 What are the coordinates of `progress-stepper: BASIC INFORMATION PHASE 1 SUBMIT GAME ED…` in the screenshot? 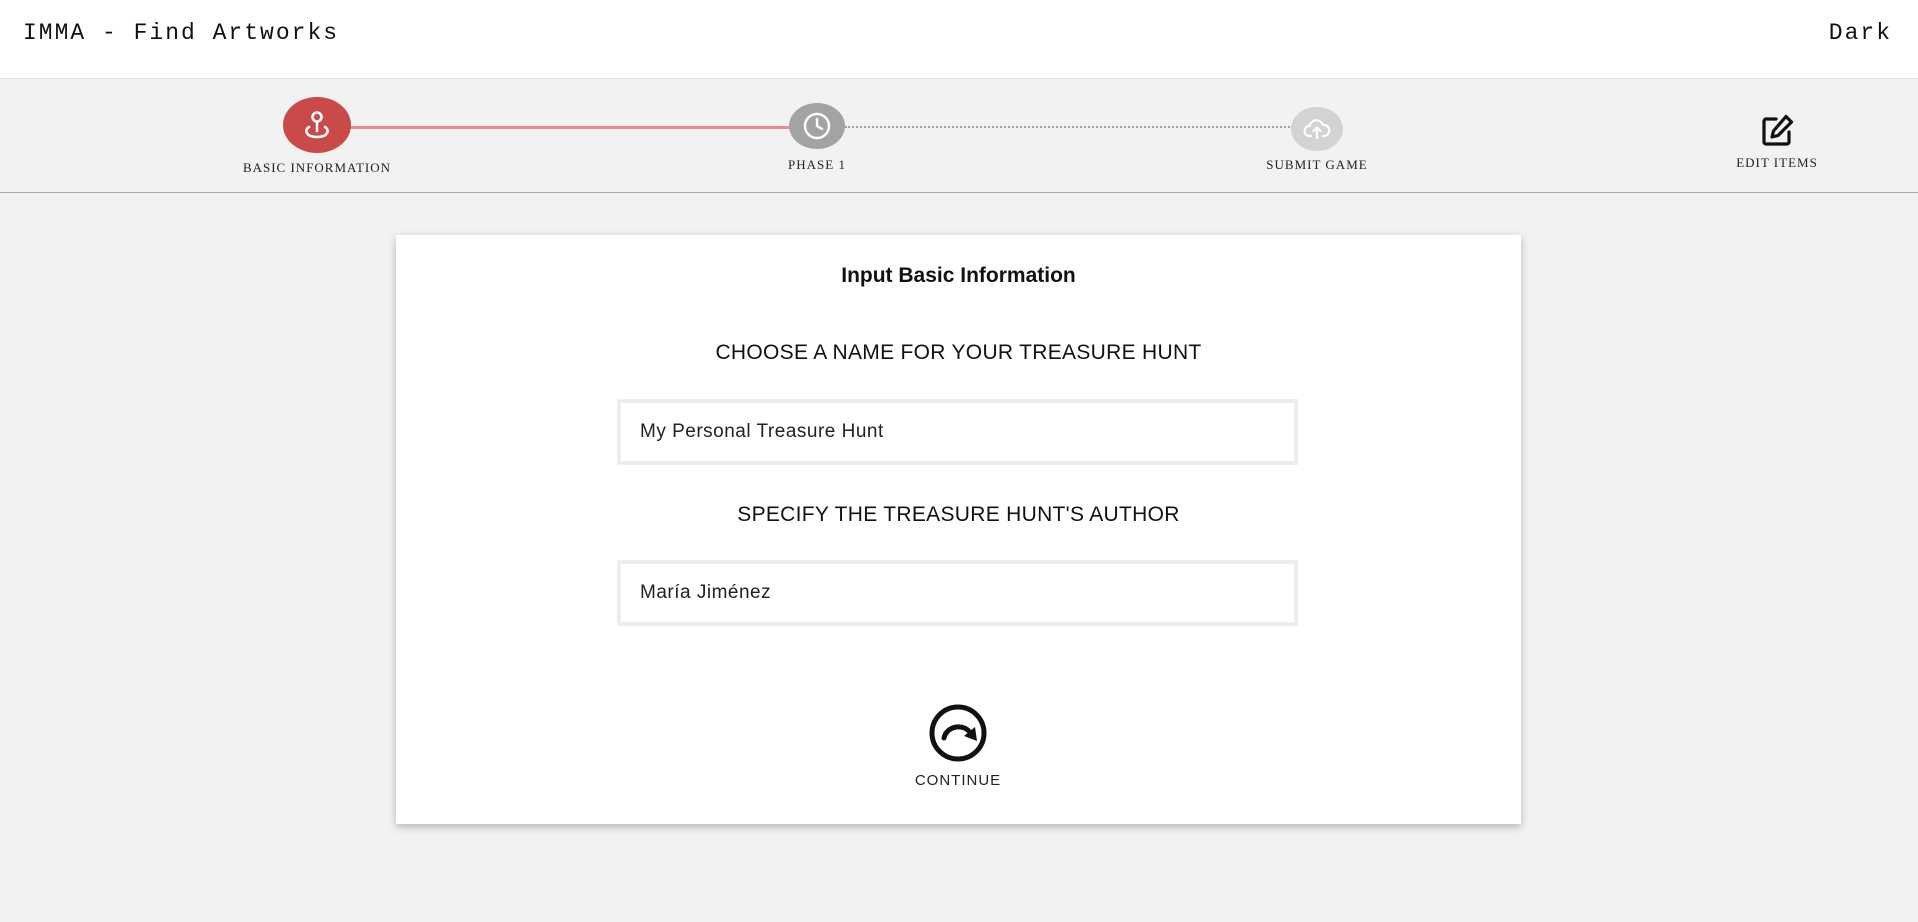 It's located at (959, 136).